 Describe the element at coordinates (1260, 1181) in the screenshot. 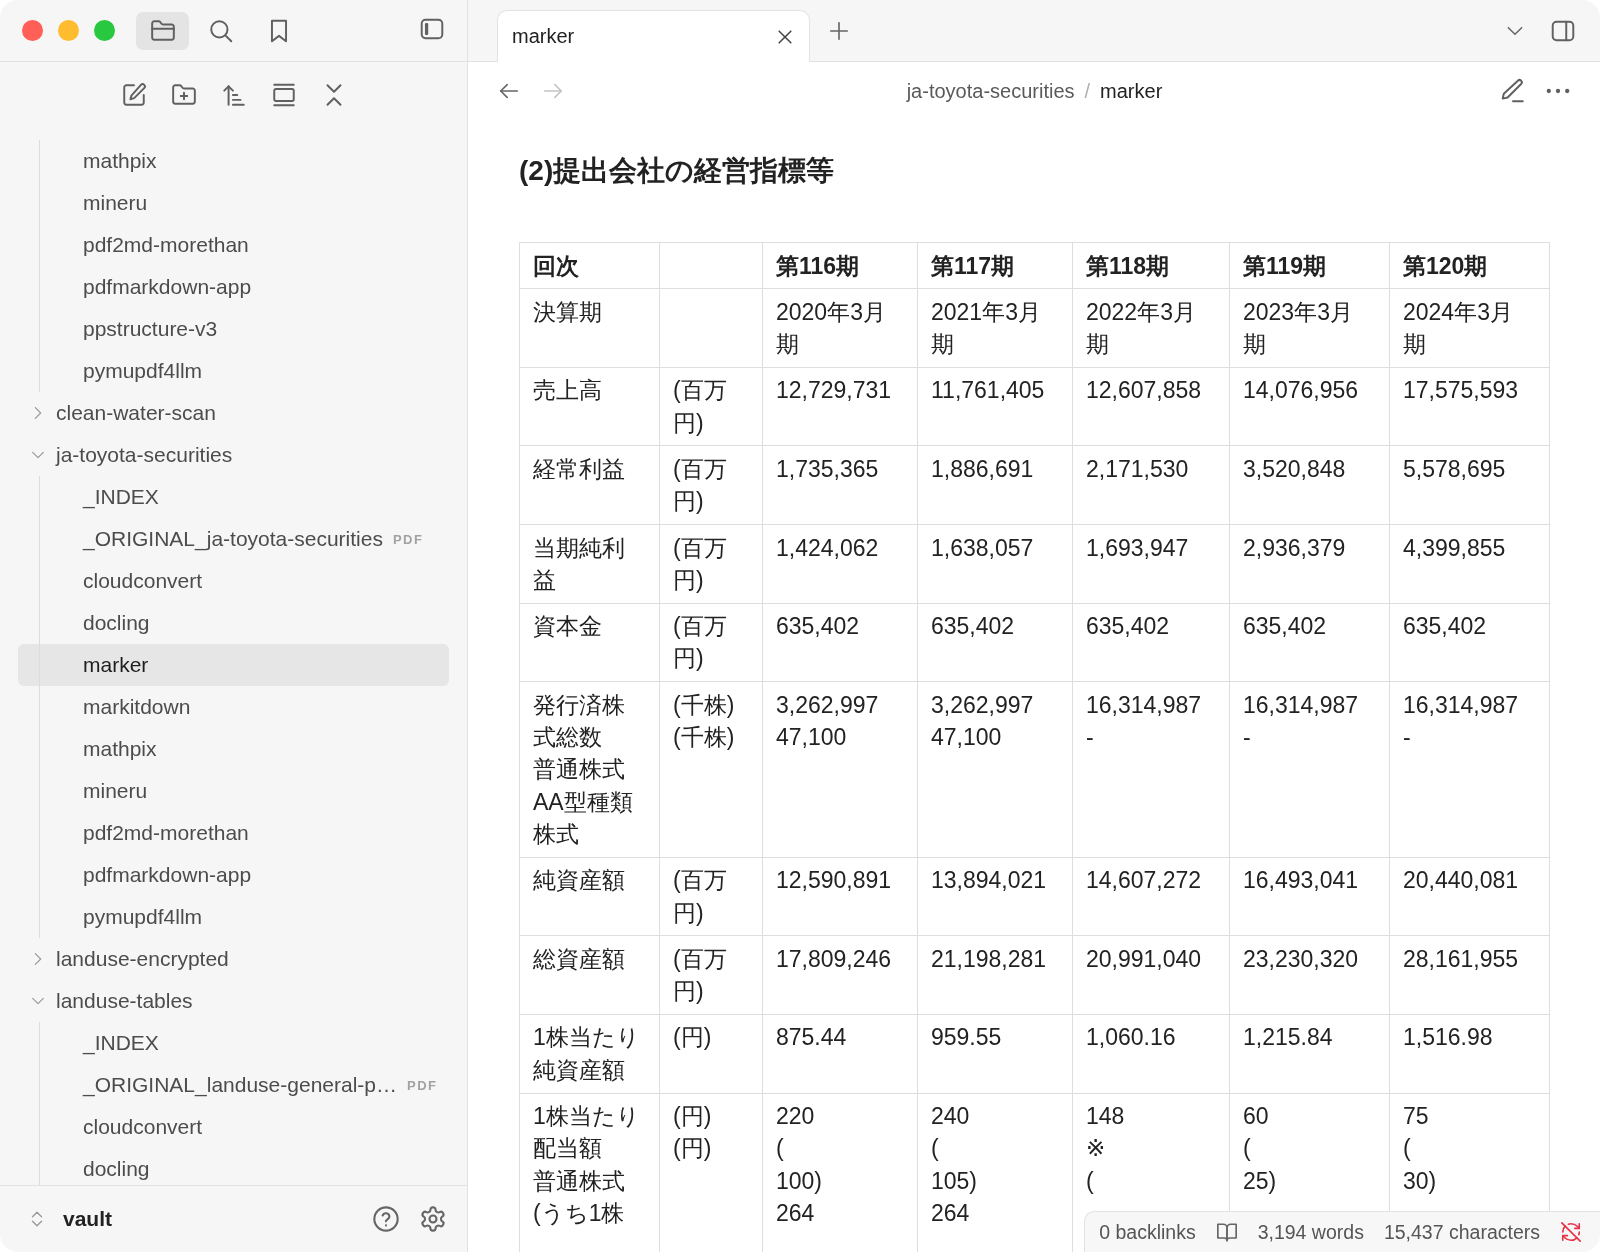

I see `table-cell-line: 25)` at that location.